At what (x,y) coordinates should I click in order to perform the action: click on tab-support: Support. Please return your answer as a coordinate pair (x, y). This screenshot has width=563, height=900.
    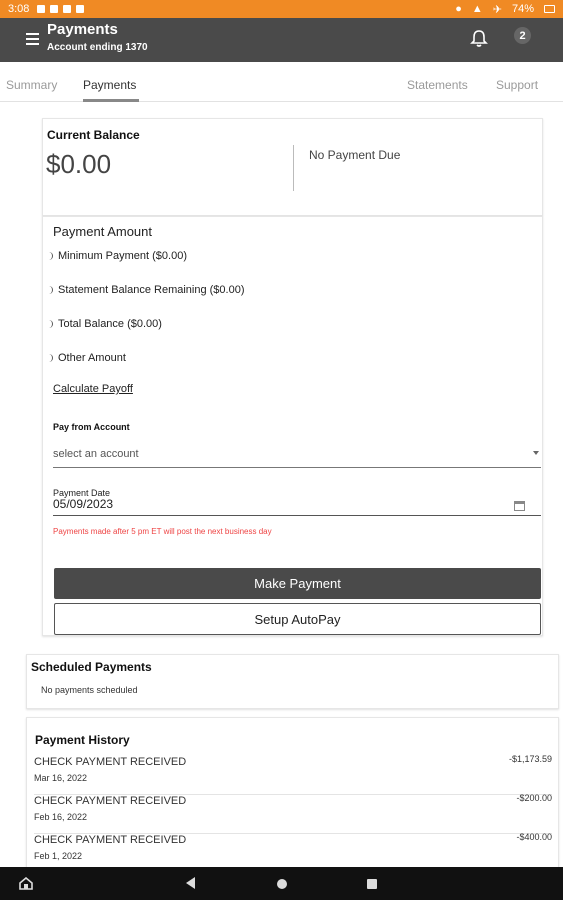
    Looking at the image, I should click on (517, 85).